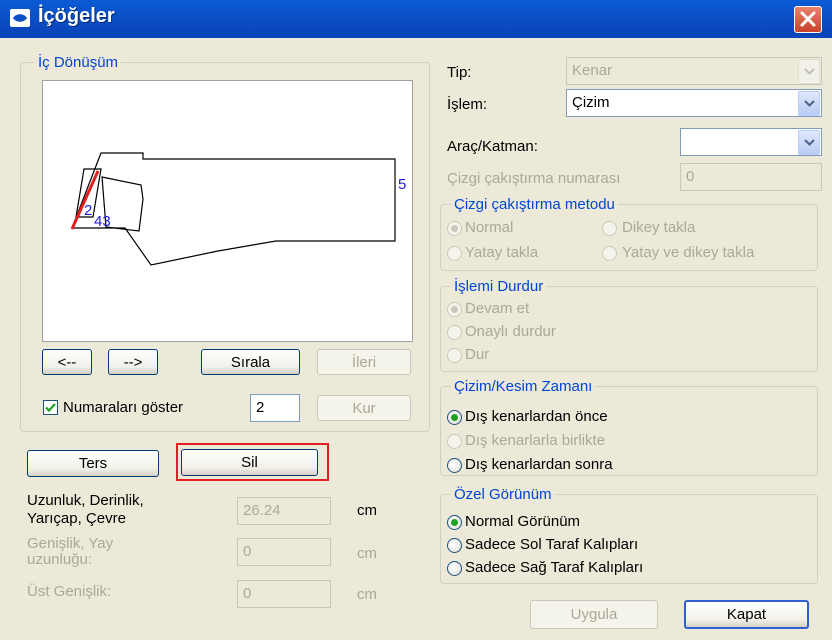 The image size is (832, 640). I want to click on overlap-both-flip-label: Yatay ve dikey takla, so click(688, 252).